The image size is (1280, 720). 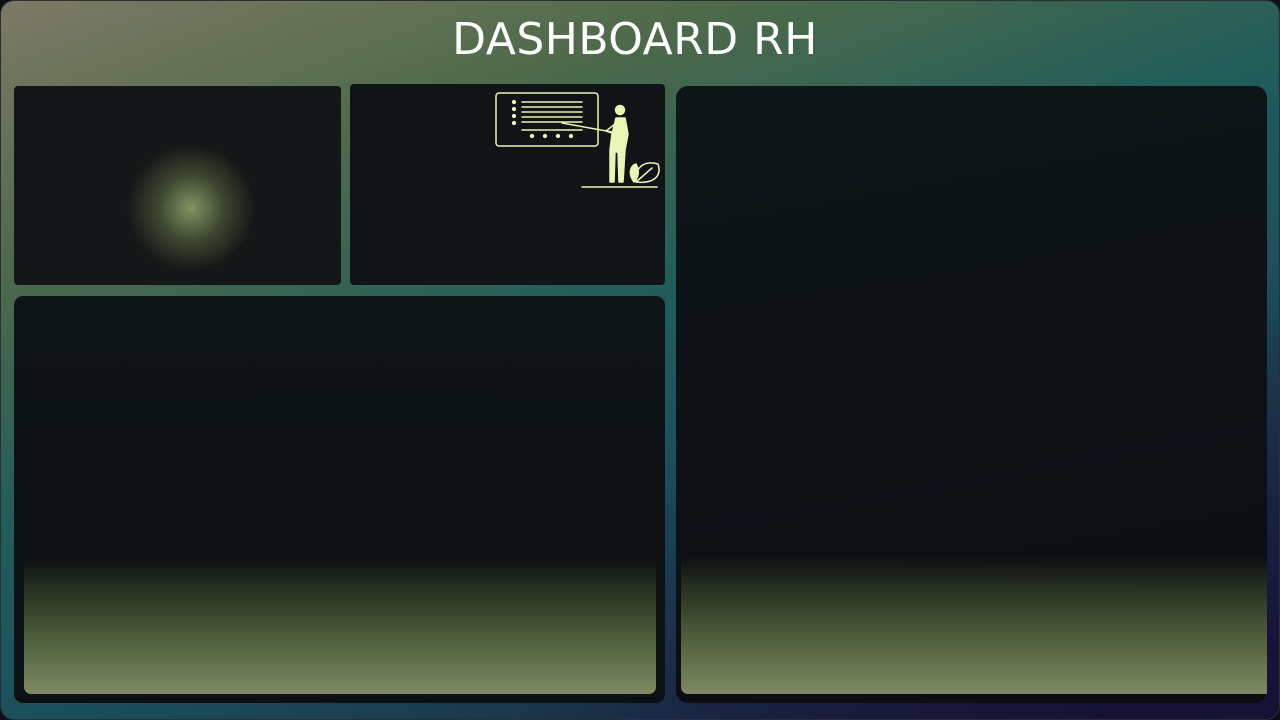 What do you see at coordinates (191, 208) in the screenshot?
I see `glow-highlight` at bounding box center [191, 208].